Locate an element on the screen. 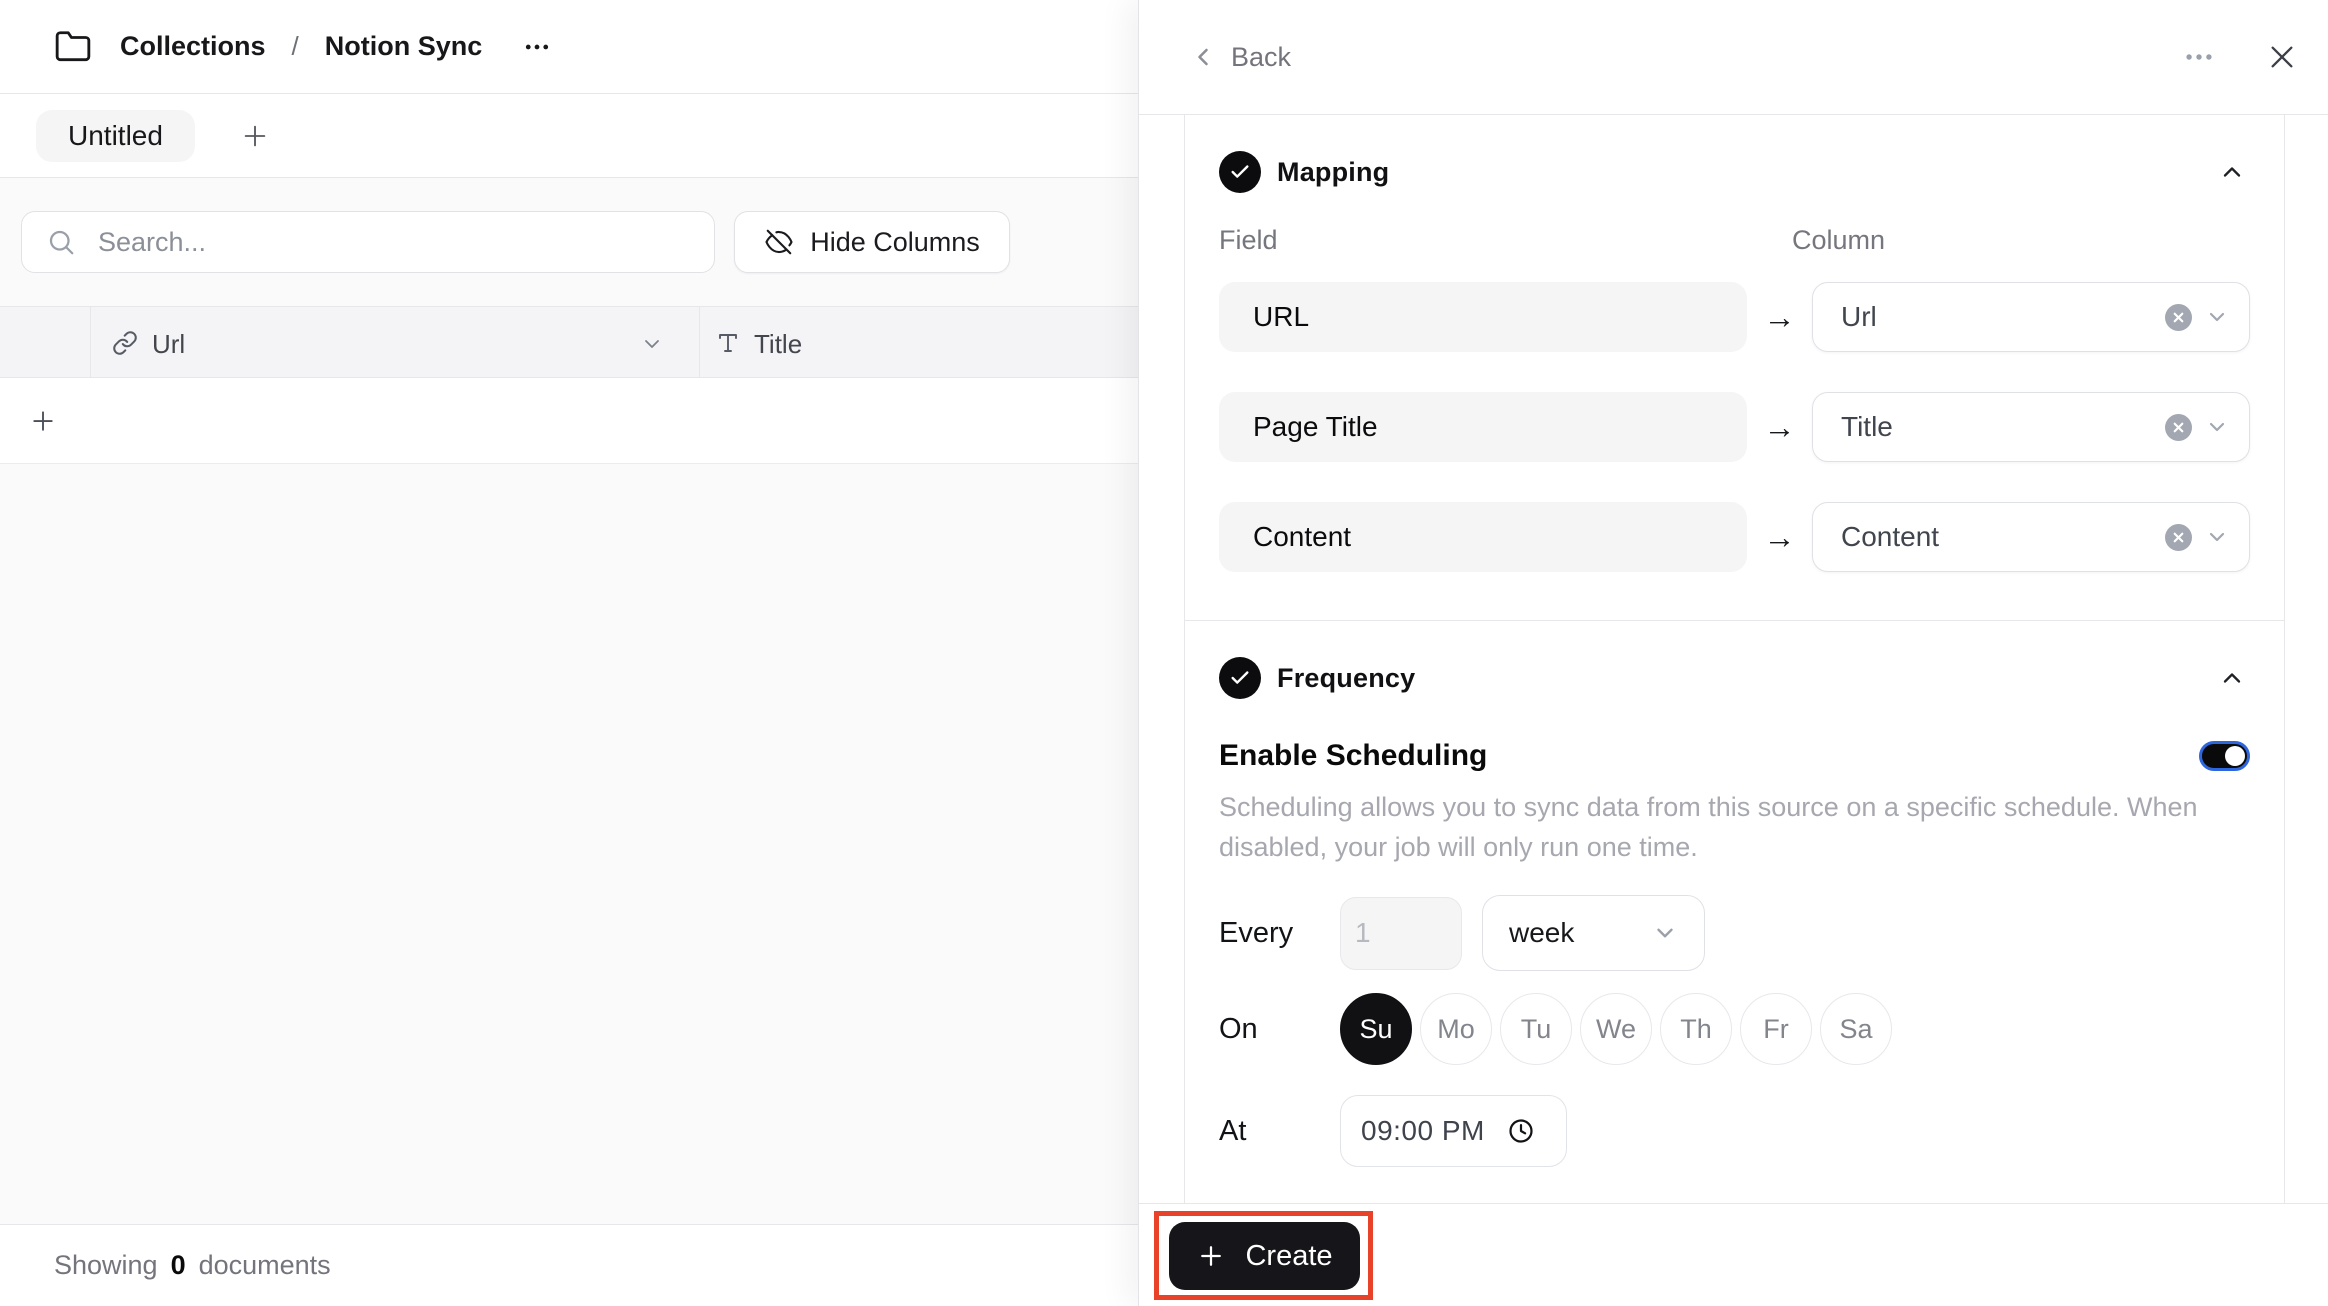  day-thursday: Th is located at coordinates (1696, 1029).